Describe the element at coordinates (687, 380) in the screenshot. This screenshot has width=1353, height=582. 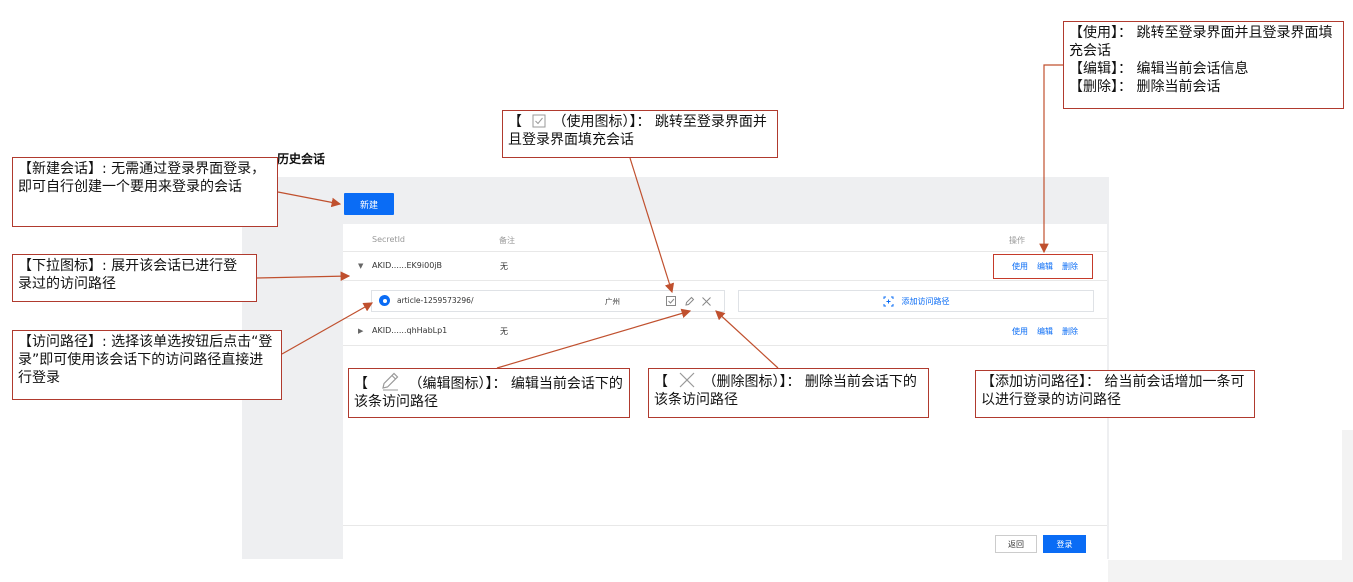
I see `delete-icon` at that location.